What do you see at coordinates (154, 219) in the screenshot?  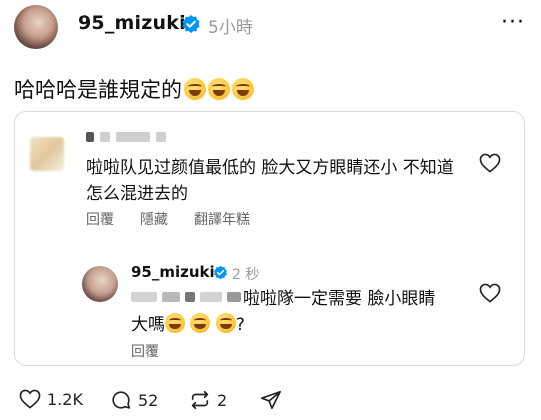 I see `hide-link: 隱藏` at bounding box center [154, 219].